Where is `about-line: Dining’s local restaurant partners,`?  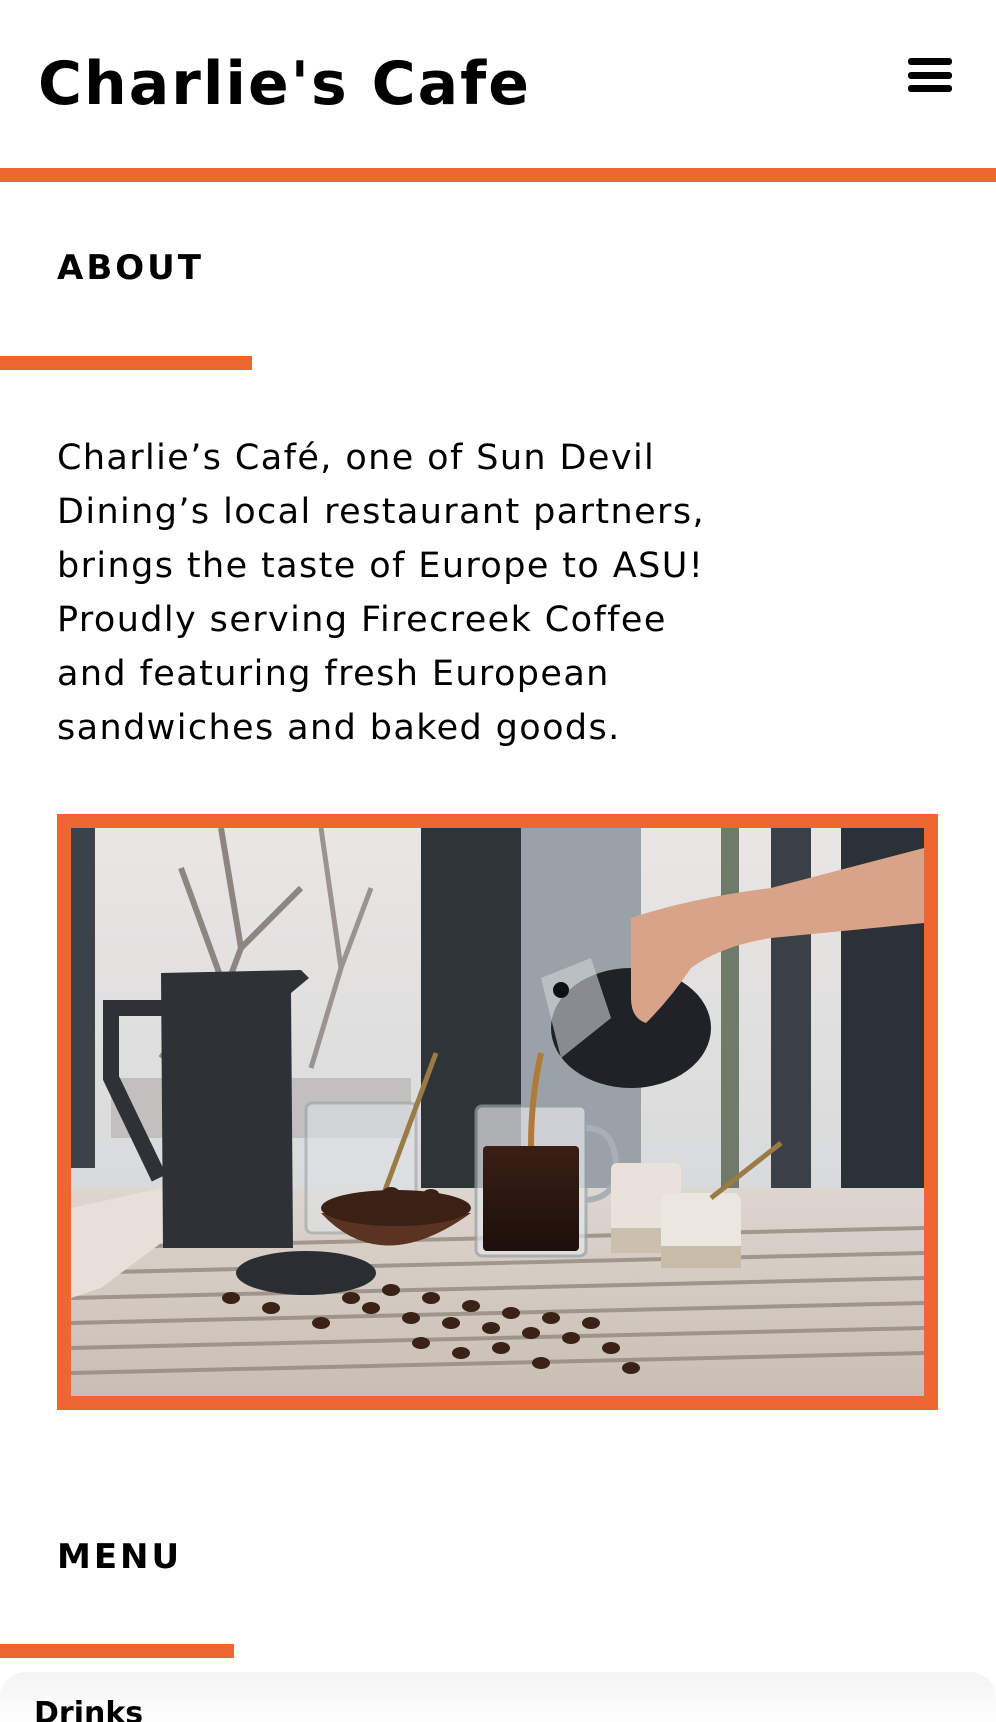
about-line: Dining’s local restaurant partners, is located at coordinates (381, 512).